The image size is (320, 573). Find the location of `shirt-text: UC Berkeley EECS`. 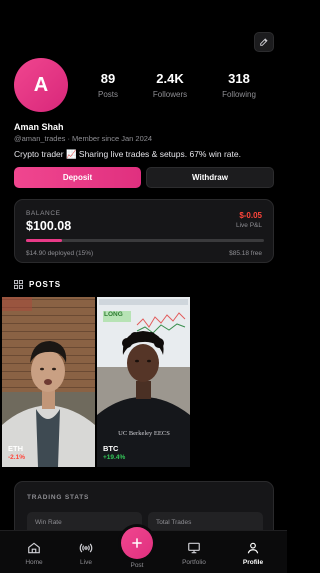

shirt-text: UC Berkeley EECS is located at coordinates (144, 433).